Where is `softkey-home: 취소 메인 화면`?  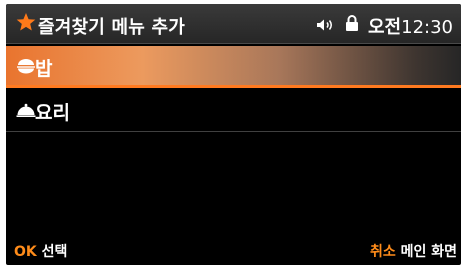
softkey-home: 취소 메인 화면 is located at coordinates (413, 251).